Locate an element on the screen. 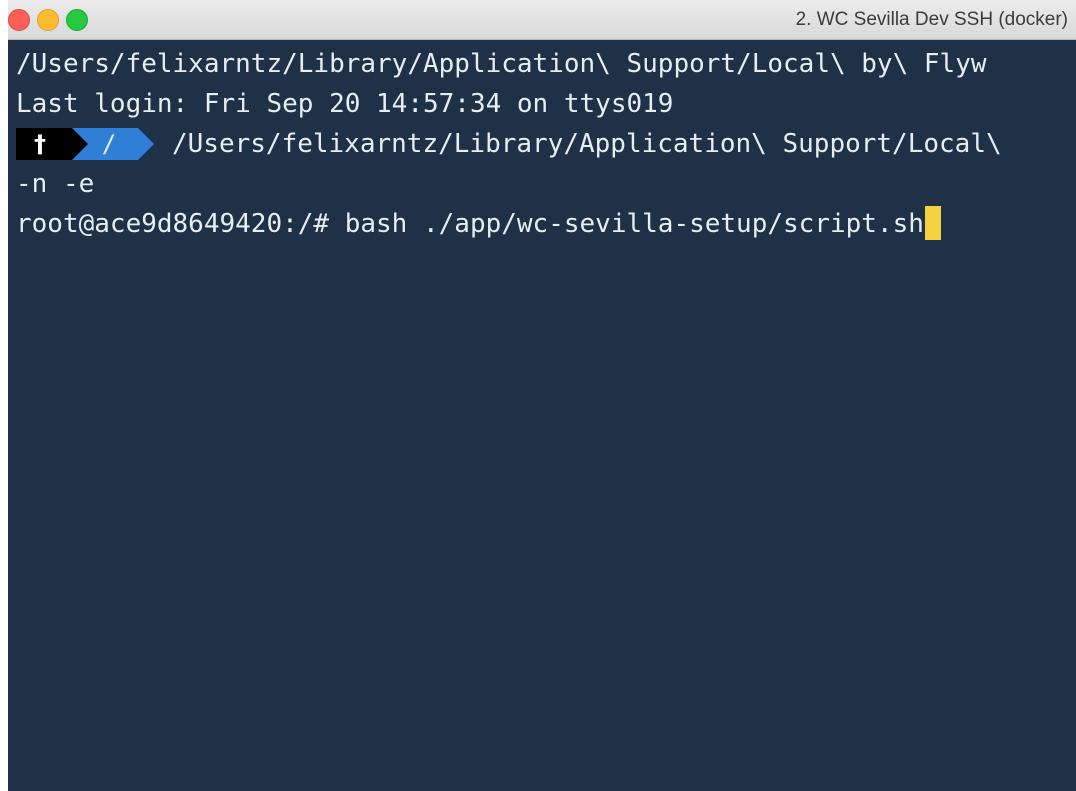 The image size is (1076, 791). text-cursor is located at coordinates (932, 222).